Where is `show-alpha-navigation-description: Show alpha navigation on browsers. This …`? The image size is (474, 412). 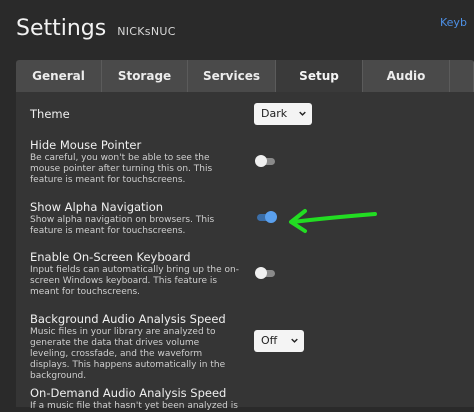
show-alpha-navigation-description: Show alpha navigation on browsers. This … is located at coordinates (122, 225).